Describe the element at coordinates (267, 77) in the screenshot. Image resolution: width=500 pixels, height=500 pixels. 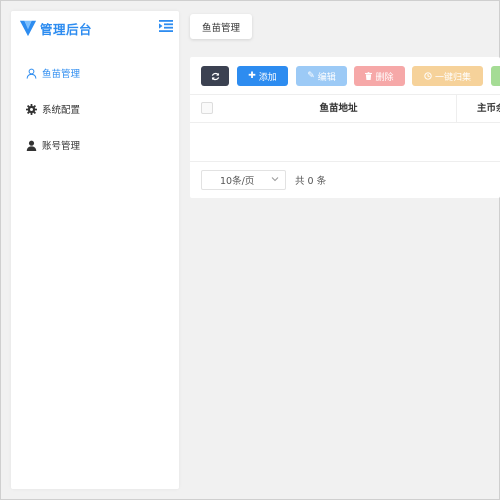
I see `add-button-label: 添加` at that location.